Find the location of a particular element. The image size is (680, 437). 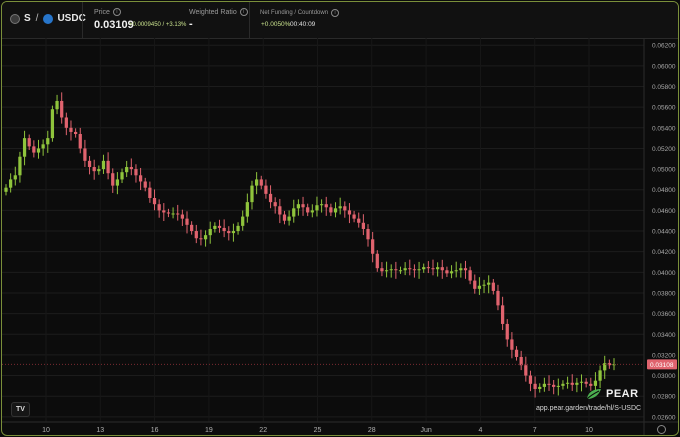

pair-selector: S / USDC is located at coordinates (48, 18).